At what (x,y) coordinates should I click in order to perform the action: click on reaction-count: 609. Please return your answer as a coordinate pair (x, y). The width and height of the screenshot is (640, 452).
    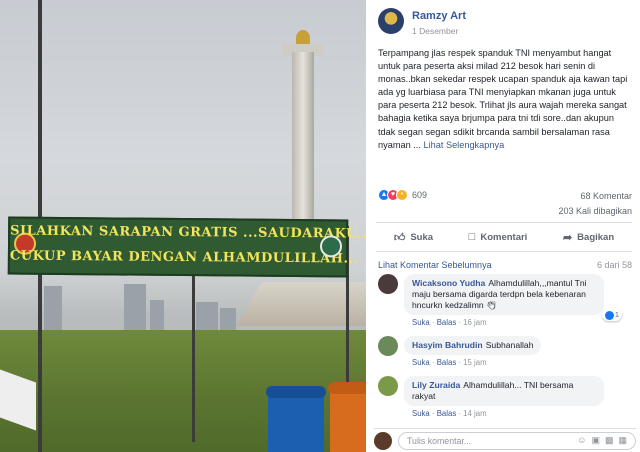
    Looking at the image, I should click on (420, 195).